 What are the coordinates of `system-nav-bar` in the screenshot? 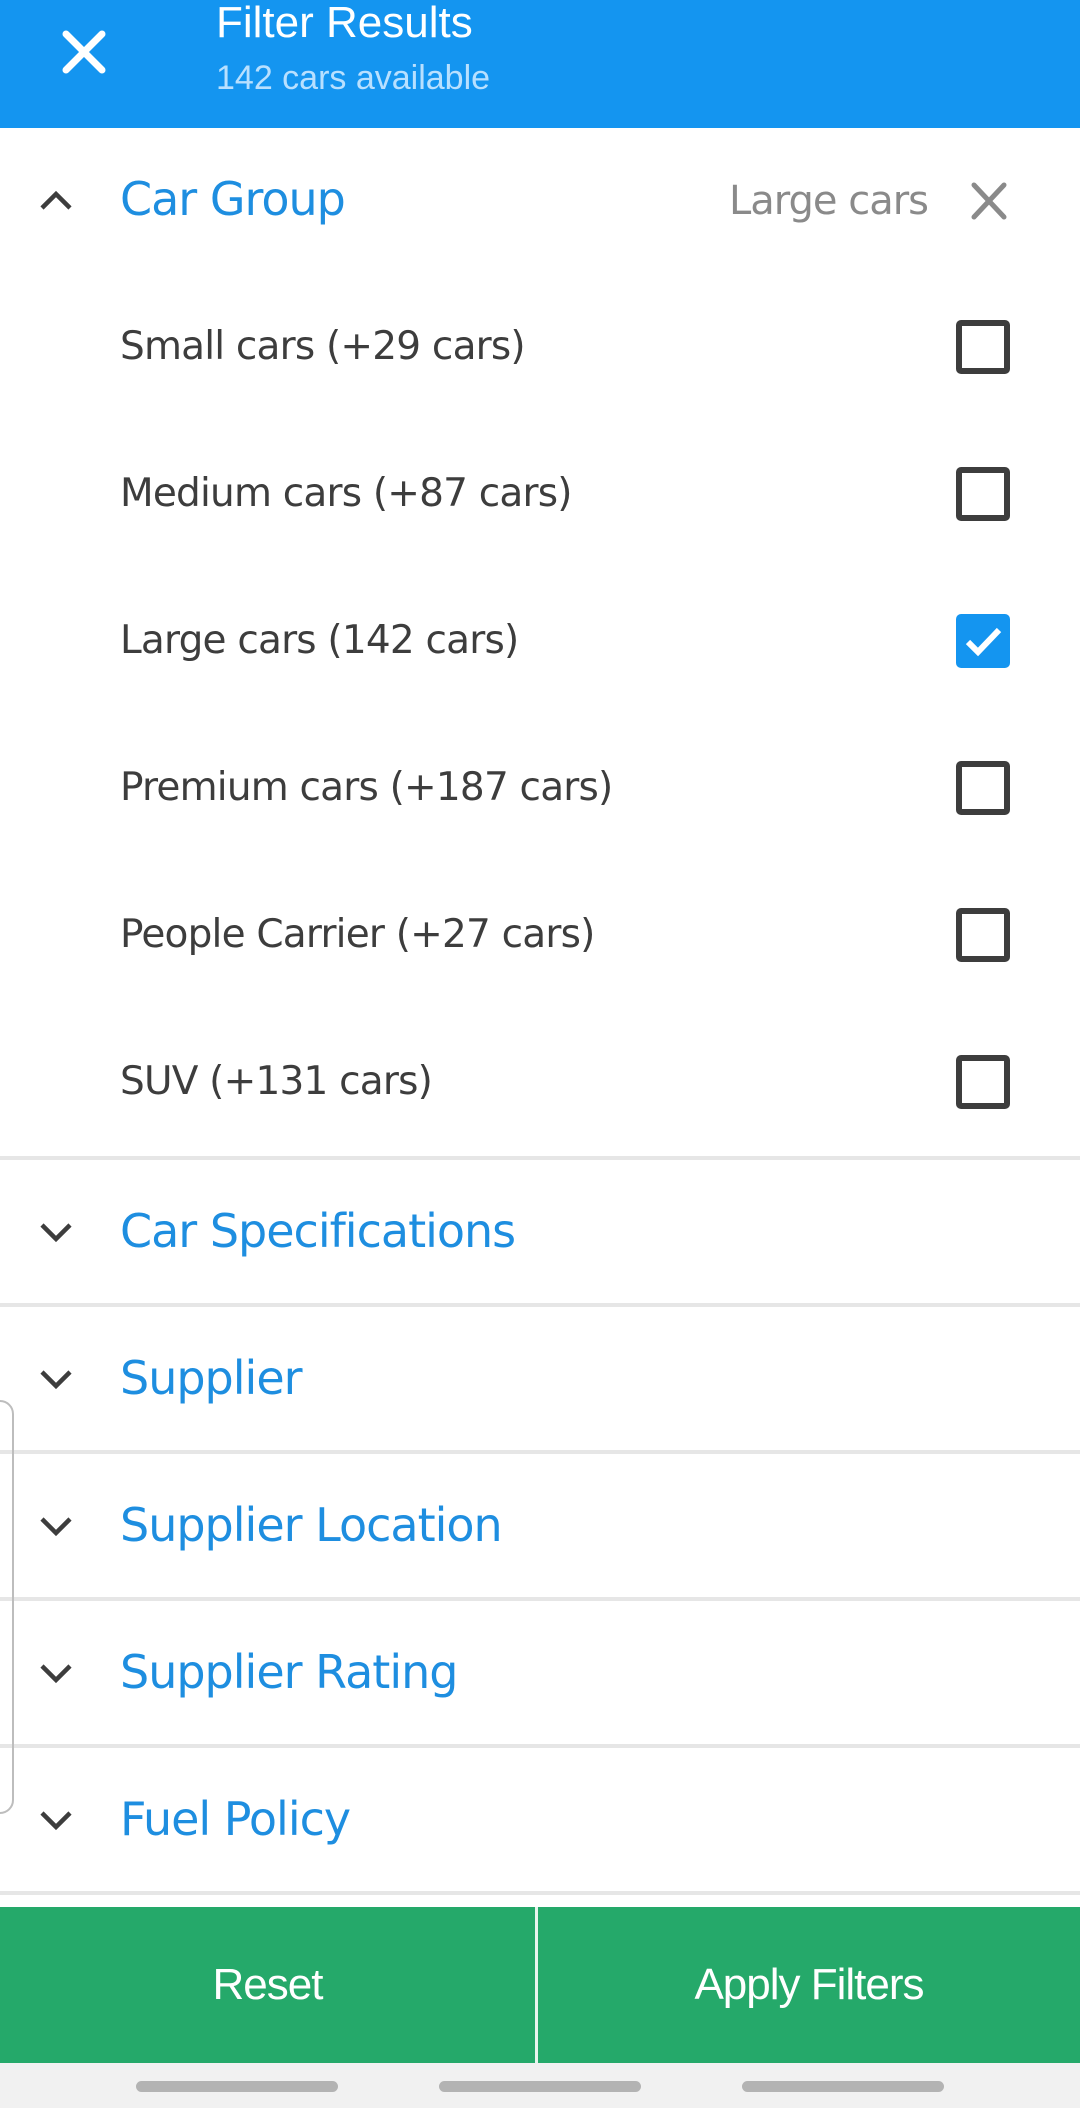 It's located at (540, 2085).